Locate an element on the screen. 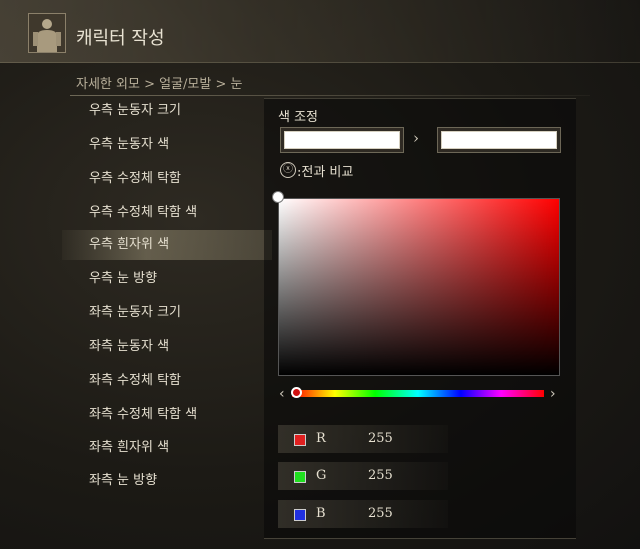 This screenshot has height=549, width=640. hue-slider-knob is located at coordinates (296, 392).